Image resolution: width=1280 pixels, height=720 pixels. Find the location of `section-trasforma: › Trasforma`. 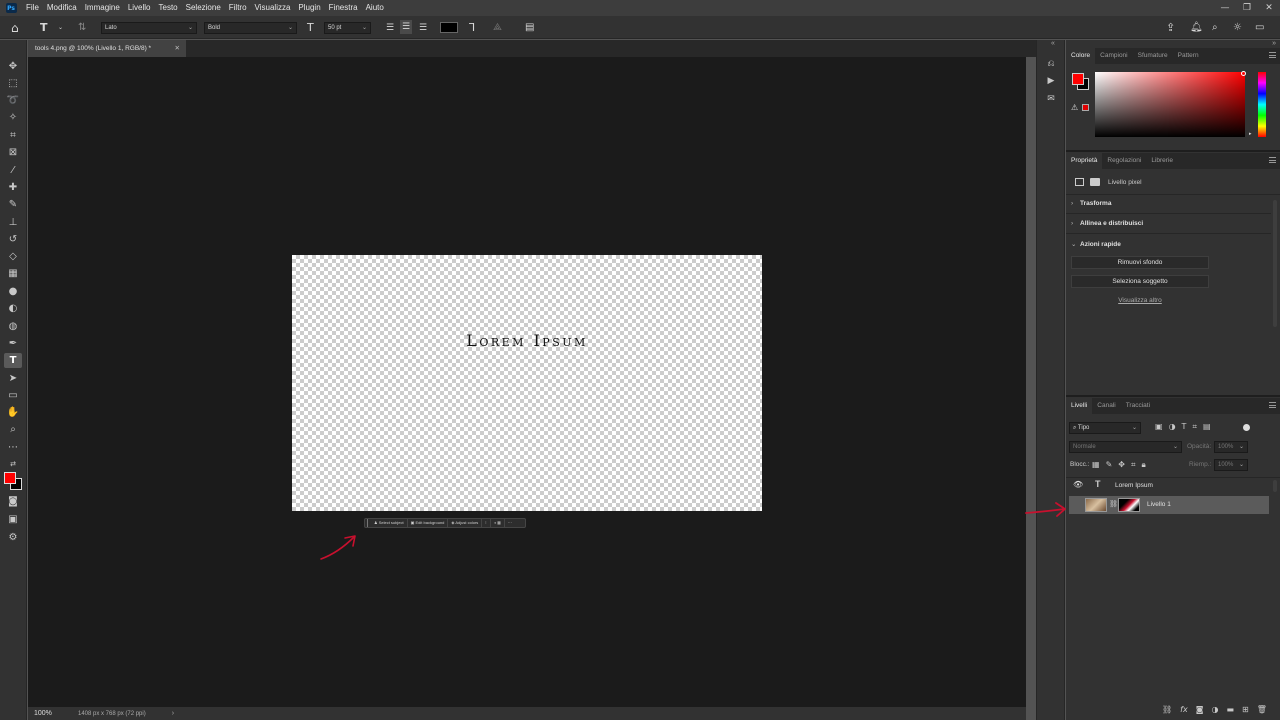

section-trasforma: › Trasforma is located at coordinates (1091, 203).